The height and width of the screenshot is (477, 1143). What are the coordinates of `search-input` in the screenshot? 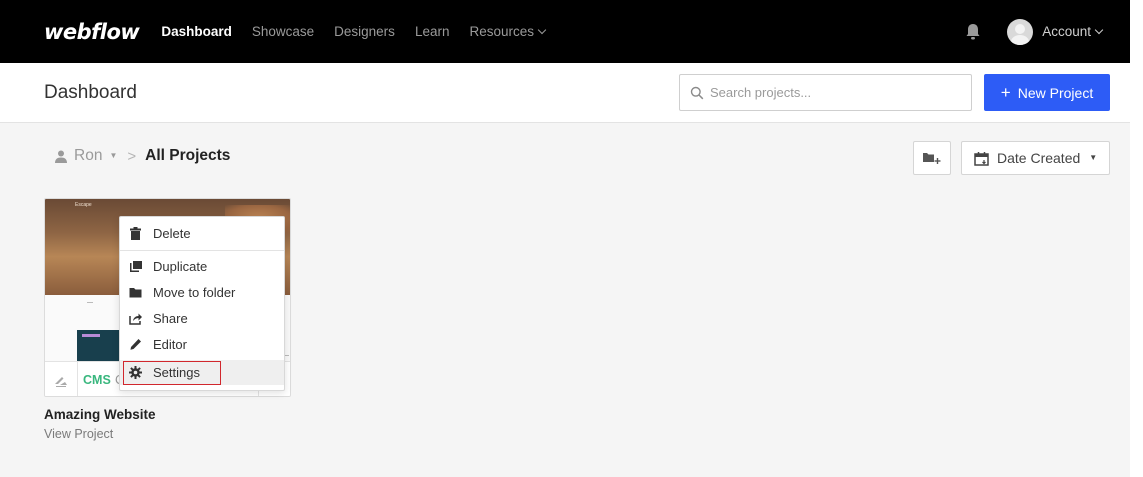 It's located at (830, 92).